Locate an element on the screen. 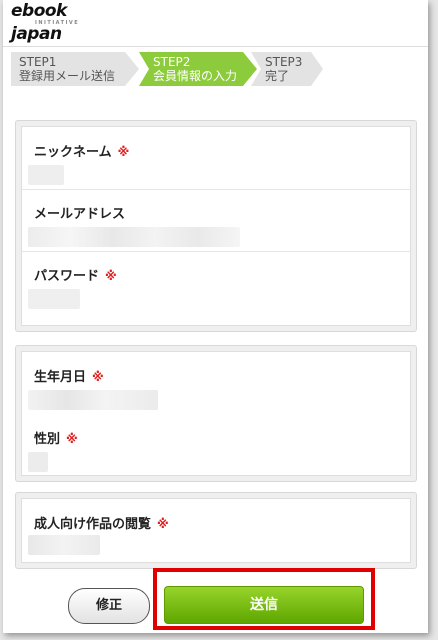  nickname-label: ニックネーム ※ is located at coordinates (82, 152).